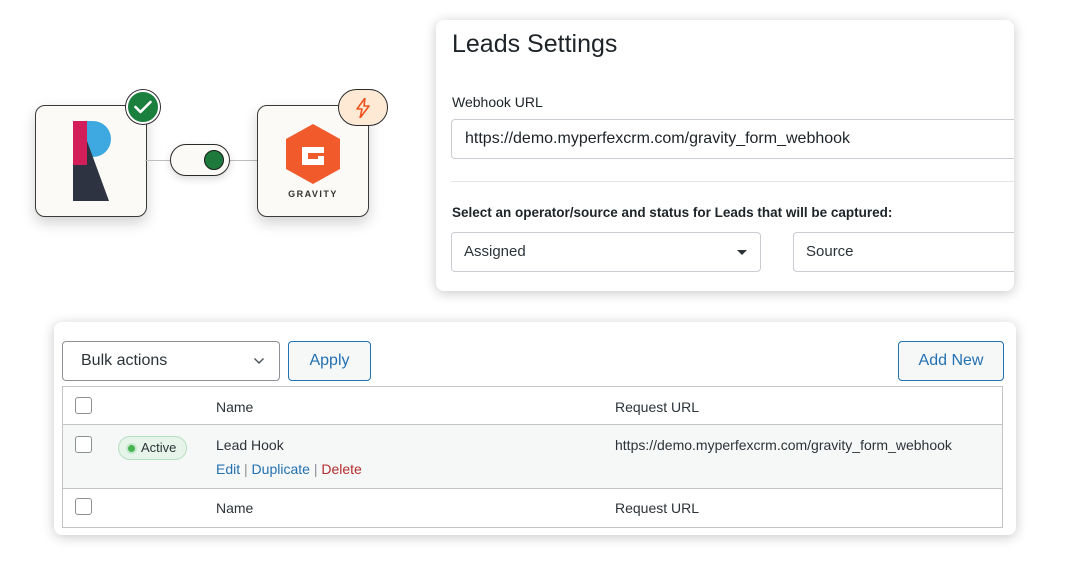 This screenshot has height=570, width=1065. I want to click on add-new-button: Add New, so click(951, 361).